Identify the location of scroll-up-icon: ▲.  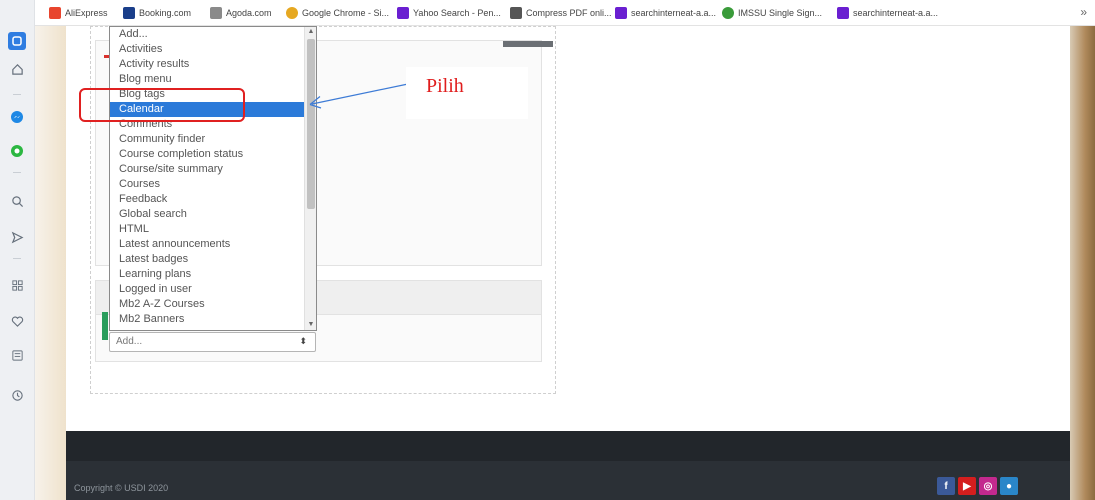
(310, 32).